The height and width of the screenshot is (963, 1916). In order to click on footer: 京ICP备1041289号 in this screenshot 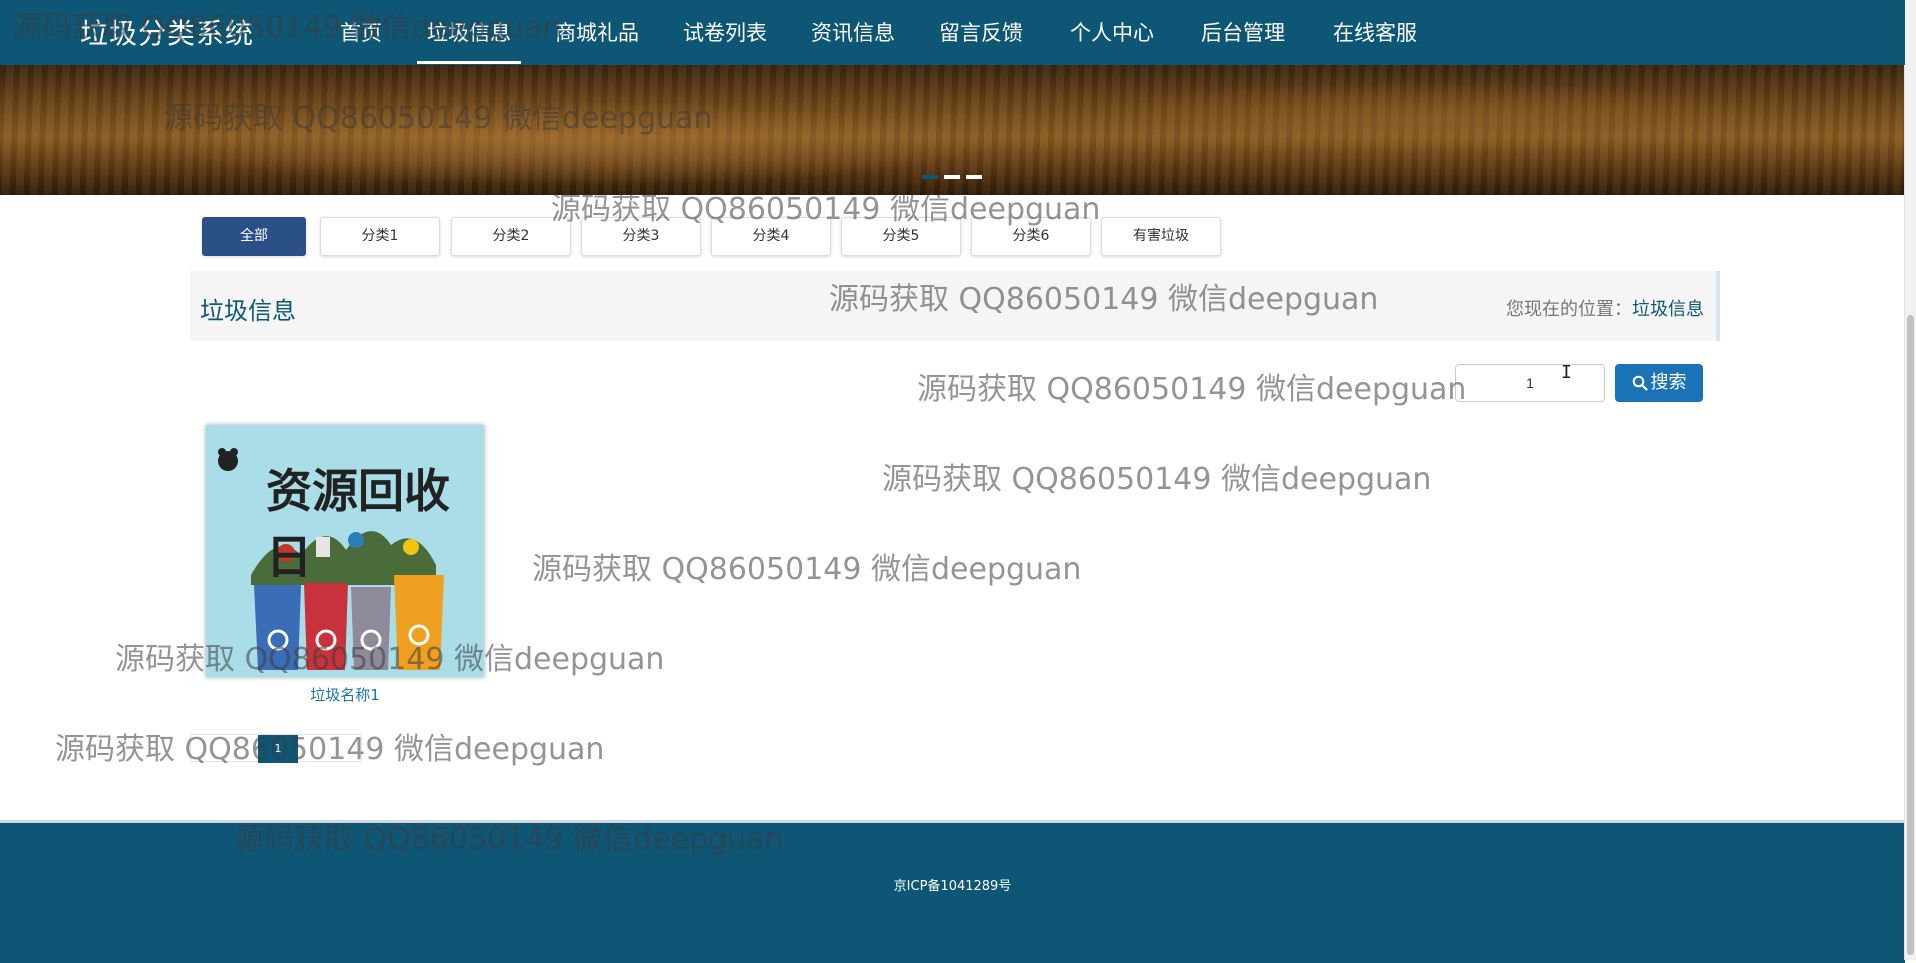, I will do `click(952, 891)`.